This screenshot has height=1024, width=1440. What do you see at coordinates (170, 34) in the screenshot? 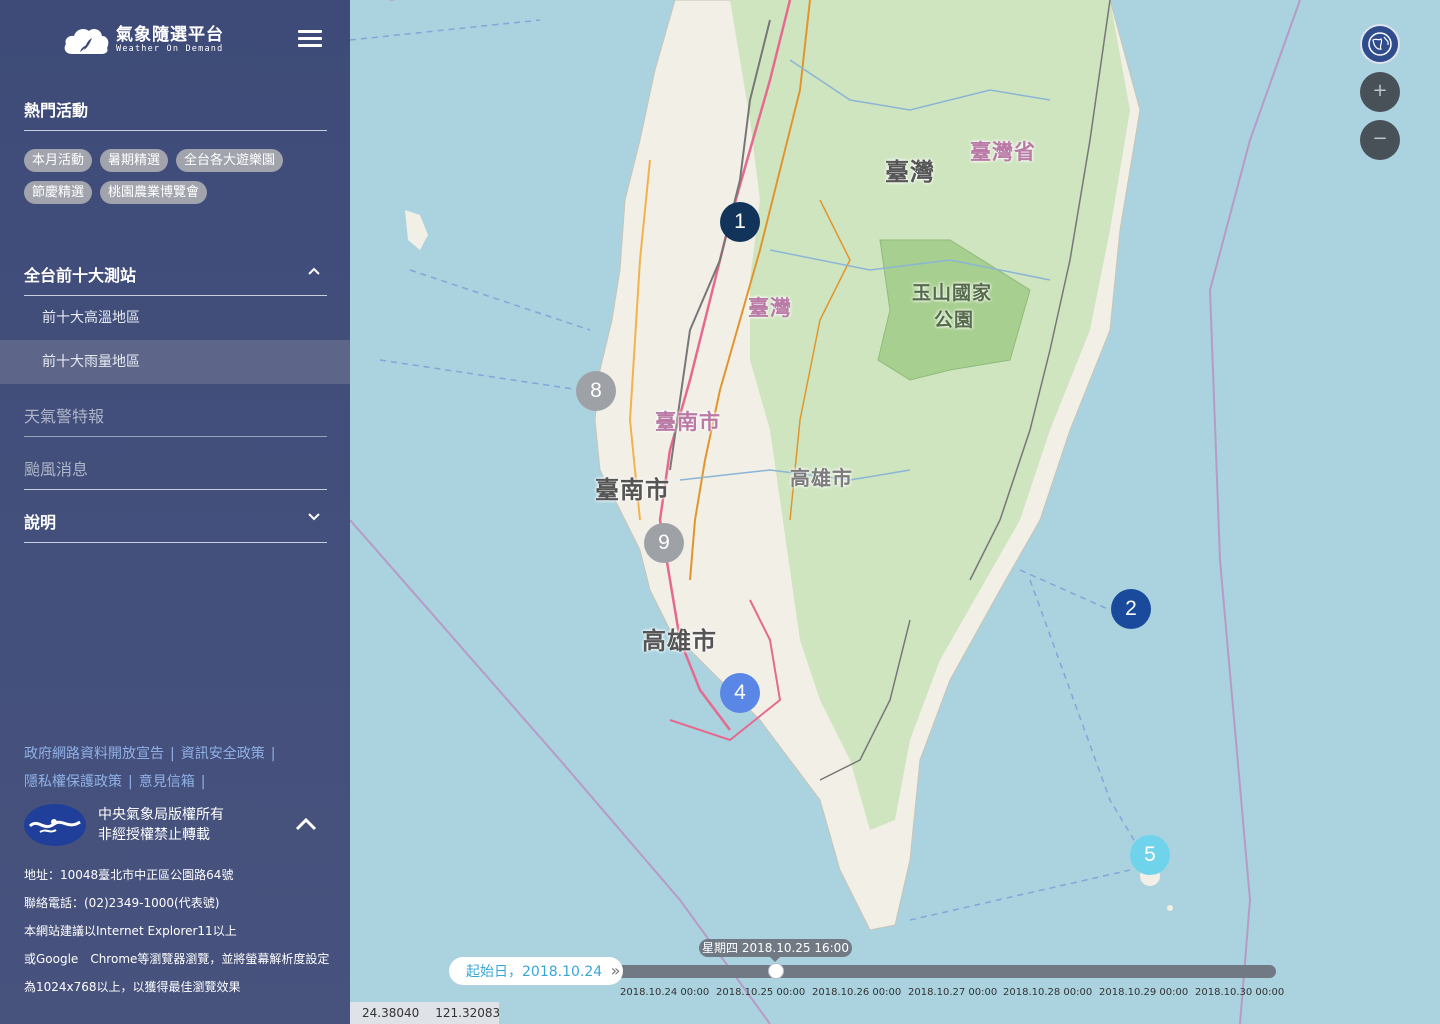
I see `brand-name: 氣象隨選平台` at bounding box center [170, 34].